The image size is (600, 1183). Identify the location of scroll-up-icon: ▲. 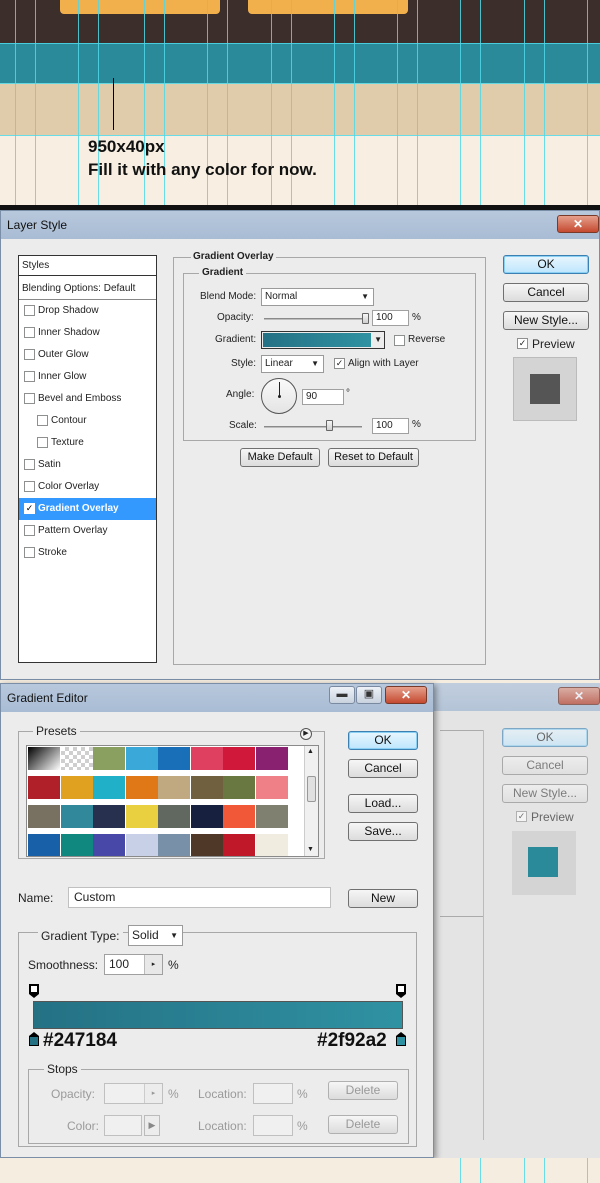
(310, 751).